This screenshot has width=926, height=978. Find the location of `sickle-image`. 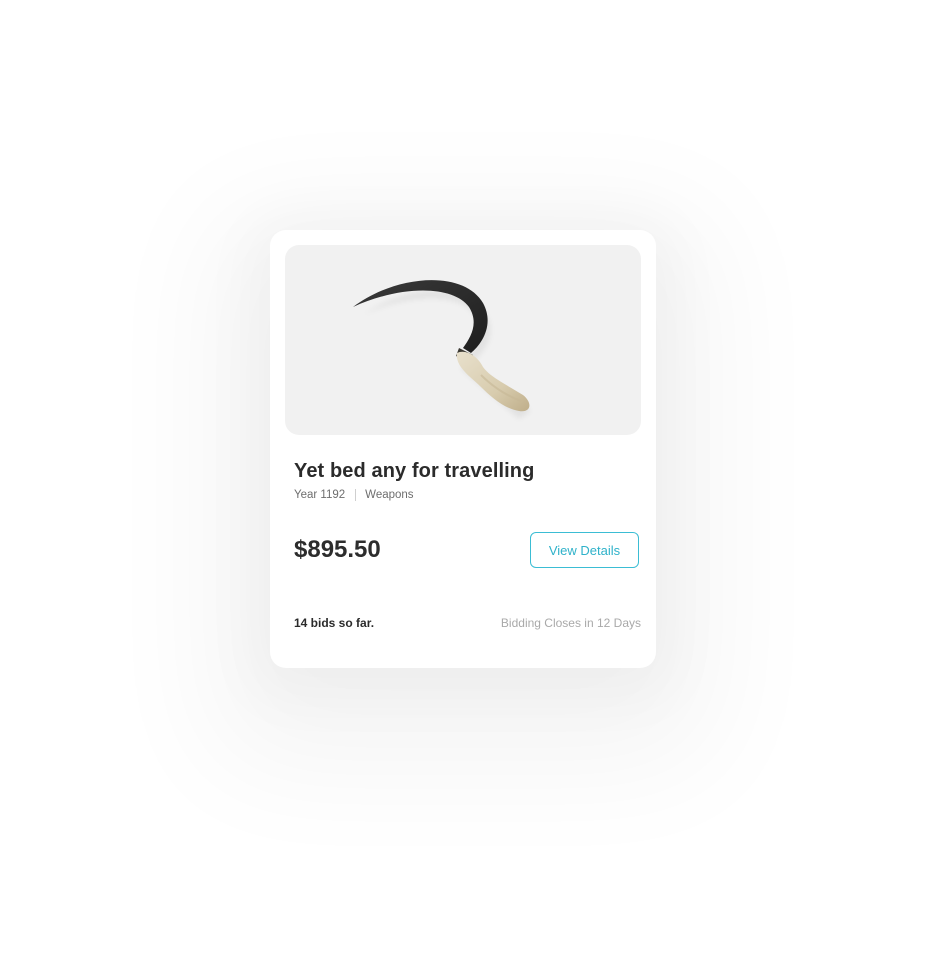

sickle-image is located at coordinates (442, 349).